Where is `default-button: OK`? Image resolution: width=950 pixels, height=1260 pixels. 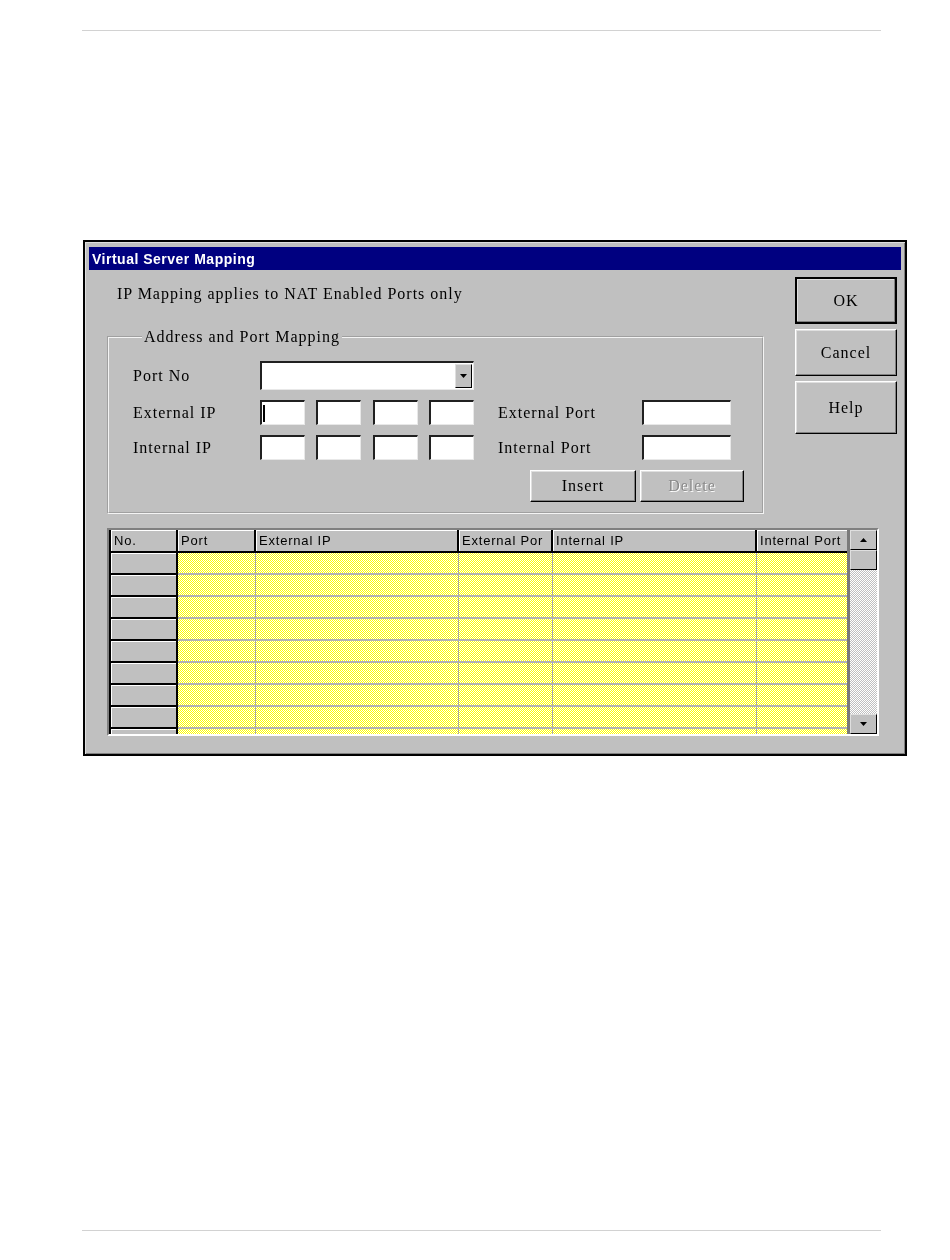 default-button: OK is located at coordinates (846, 300).